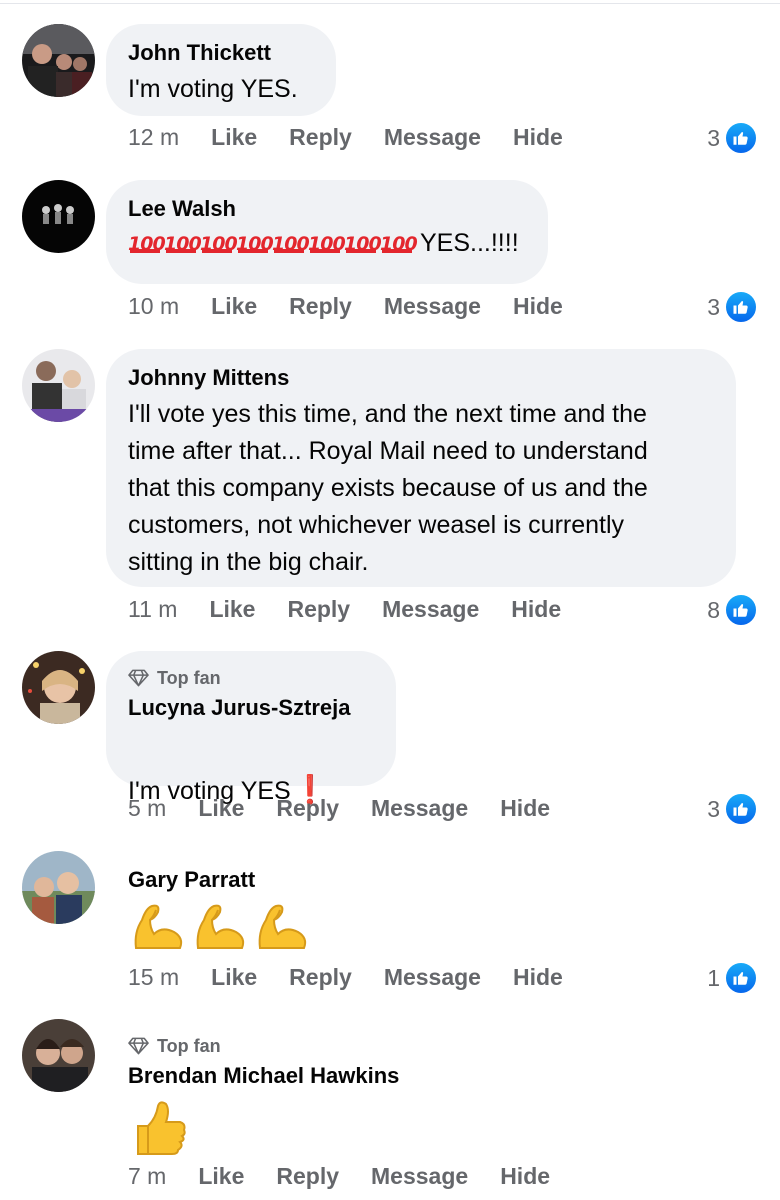  What do you see at coordinates (153, 977) in the screenshot?
I see `timestamp: 15 m` at bounding box center [153, 977].